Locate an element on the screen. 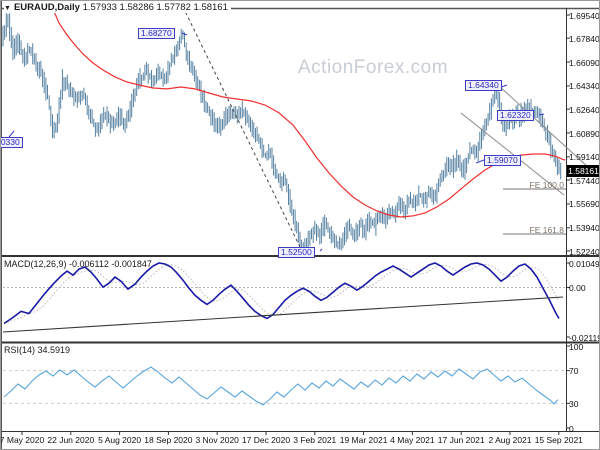 This screenshot has height=450, width=600. symbol-period-label: EURAUD,Daily is located at coordinates (46, 7).